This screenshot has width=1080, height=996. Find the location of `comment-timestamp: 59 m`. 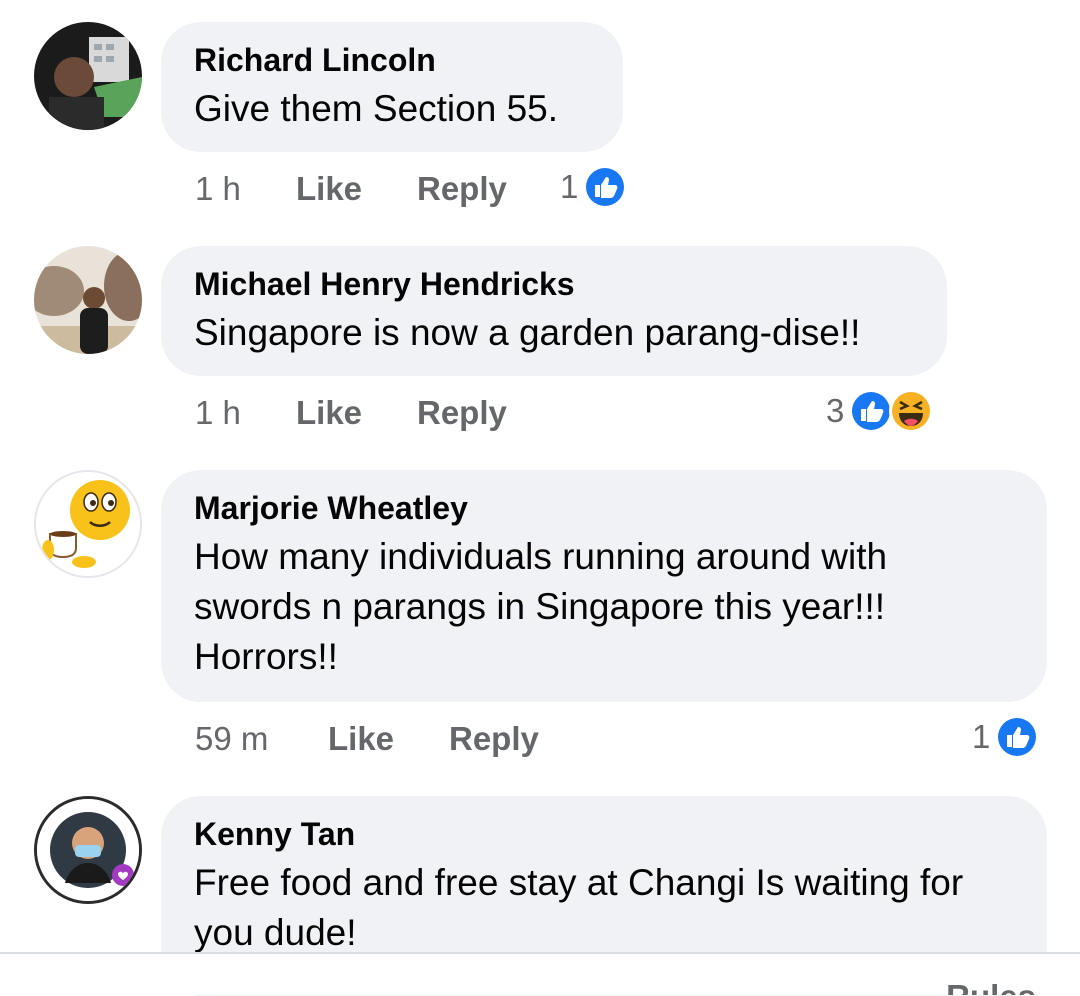

comment-timestamp: 59 m is located at coordinates (231, 739).